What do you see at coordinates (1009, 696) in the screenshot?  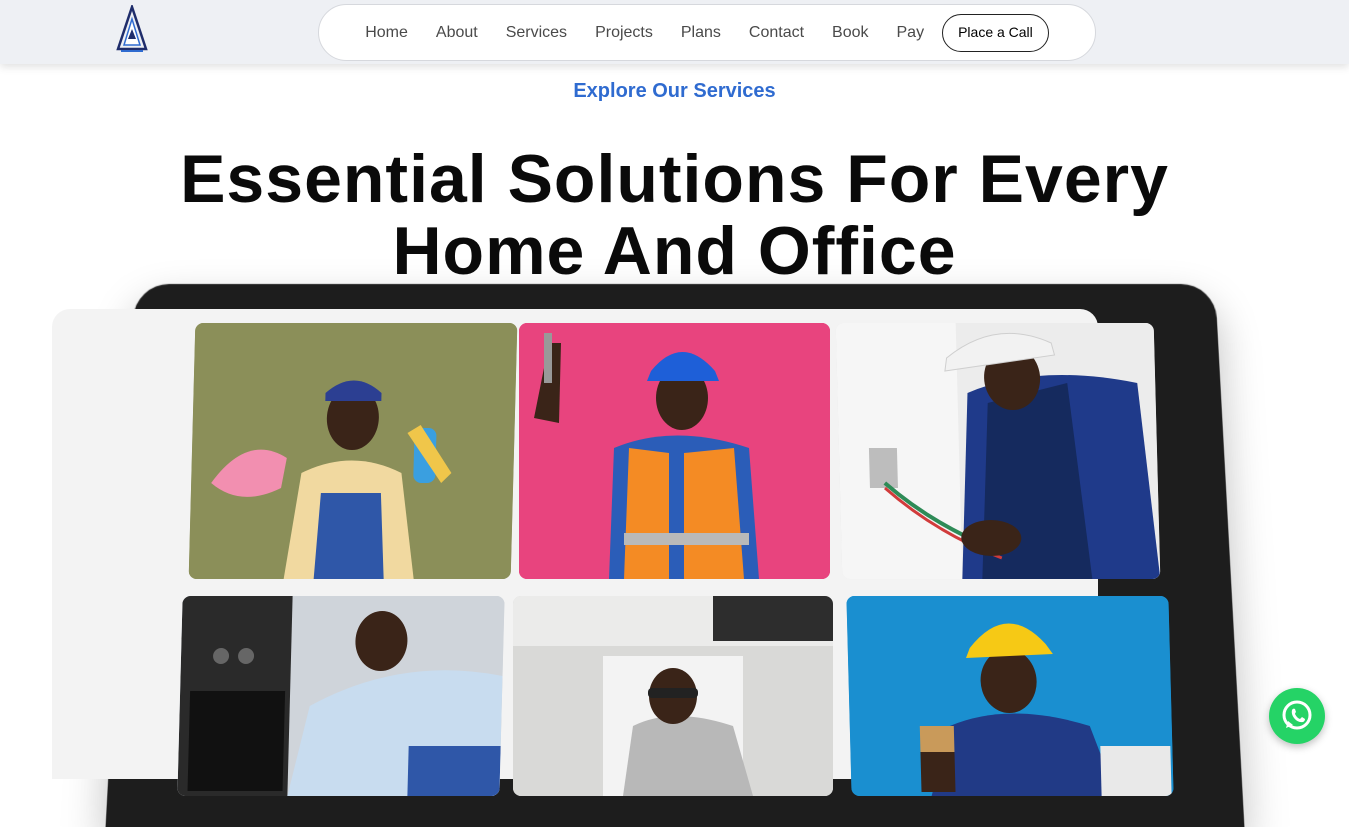 I see `painter-photo` at bounding box center [1009, 696].